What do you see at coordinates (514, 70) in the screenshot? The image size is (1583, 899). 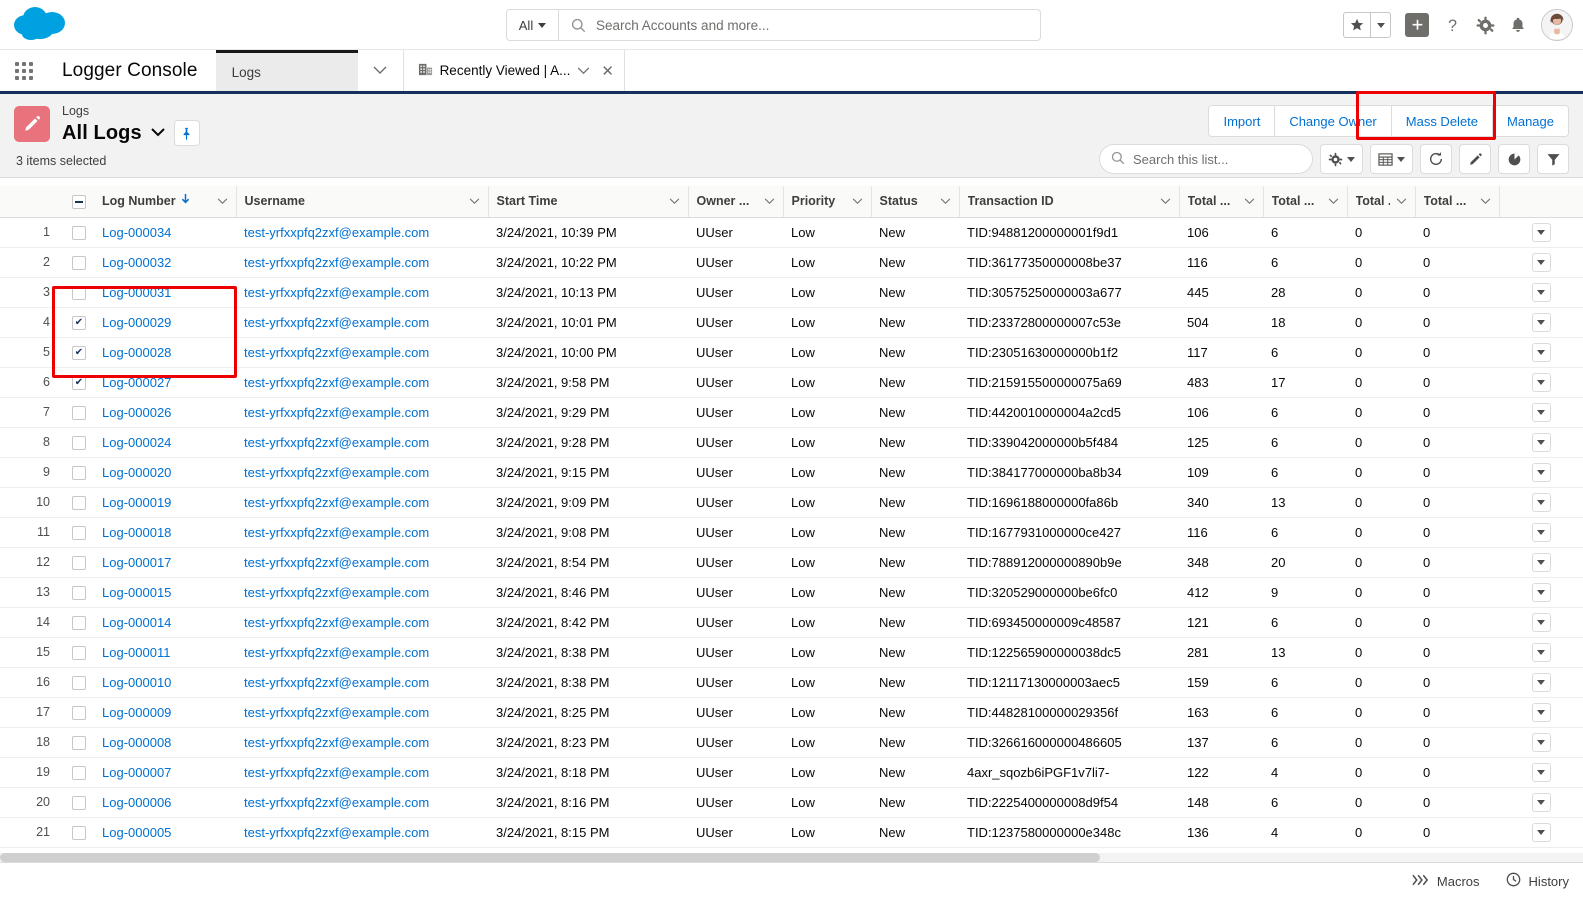 I see `sub-tab-recently-viewed: Recently Viewed | A... ✕` at bounding box center [514, 70].